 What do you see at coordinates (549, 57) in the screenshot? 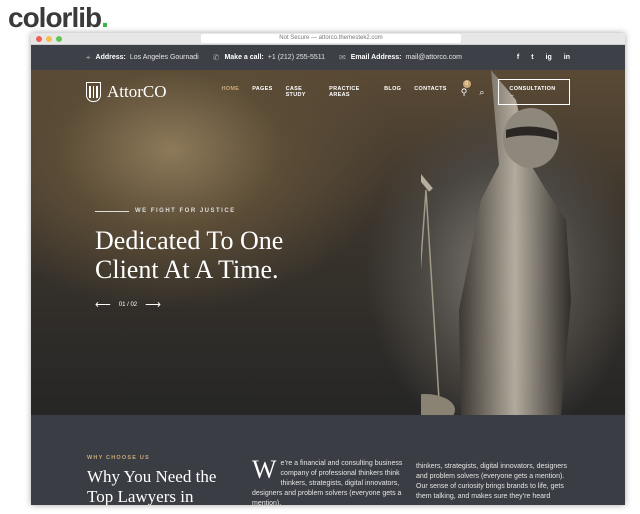
I see `instagram-icon: ig` at bounding box center [549, 57].